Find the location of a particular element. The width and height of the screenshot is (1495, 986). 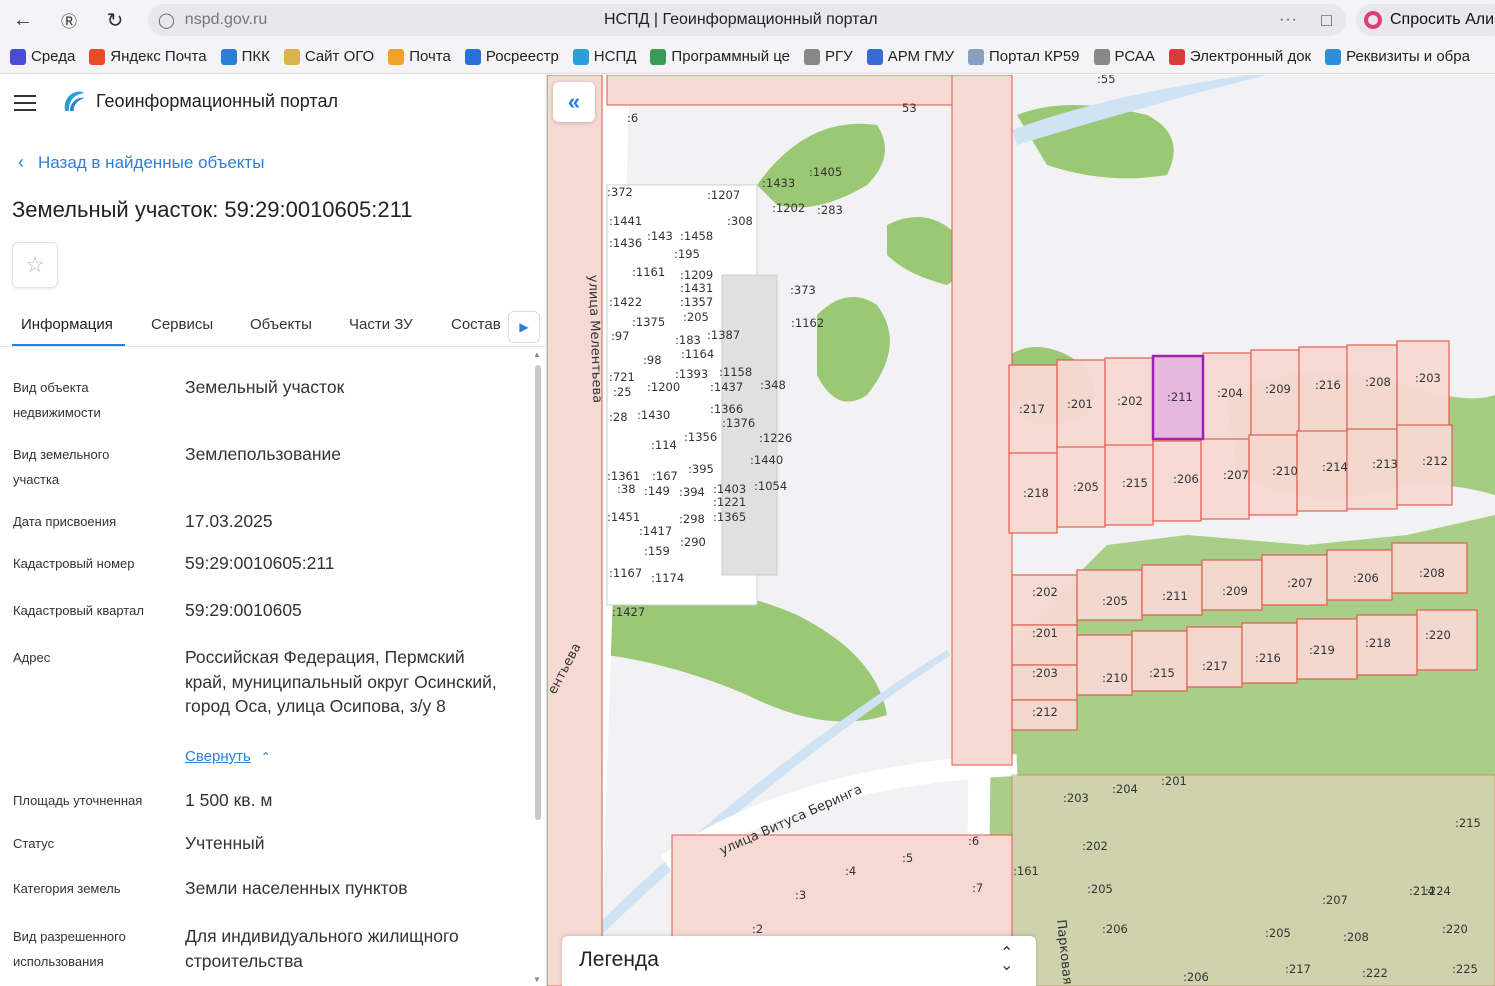

bookmark-item: Реквизиты и обра is located at coordinates (1397, 56).